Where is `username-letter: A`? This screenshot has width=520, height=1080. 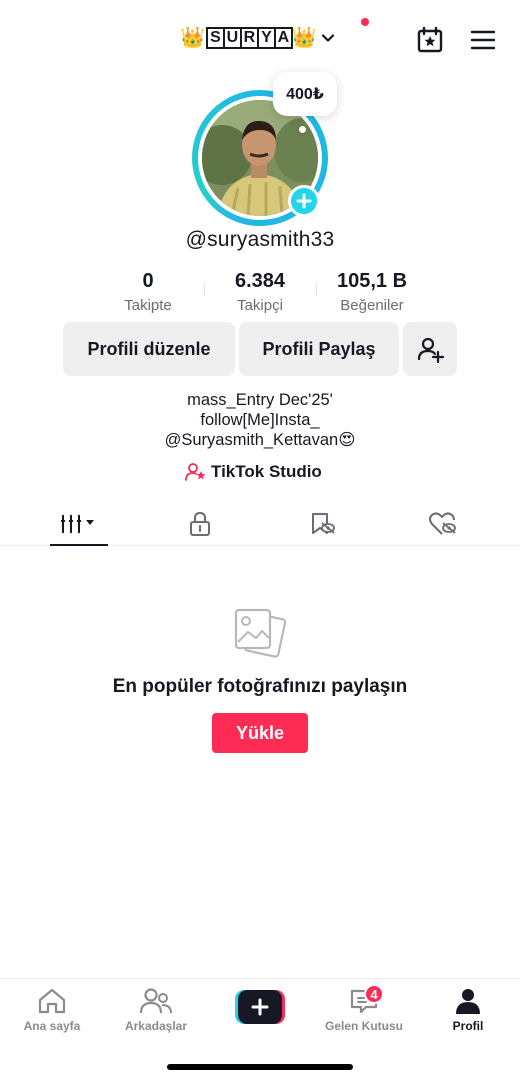 username-letter: A is located at coordinates (283, 38).